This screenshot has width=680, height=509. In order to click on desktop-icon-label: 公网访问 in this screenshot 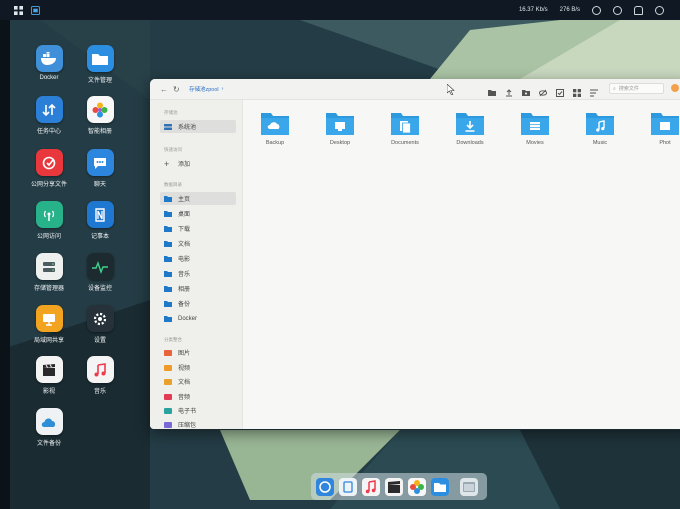, I will do `click(48, 237)`.